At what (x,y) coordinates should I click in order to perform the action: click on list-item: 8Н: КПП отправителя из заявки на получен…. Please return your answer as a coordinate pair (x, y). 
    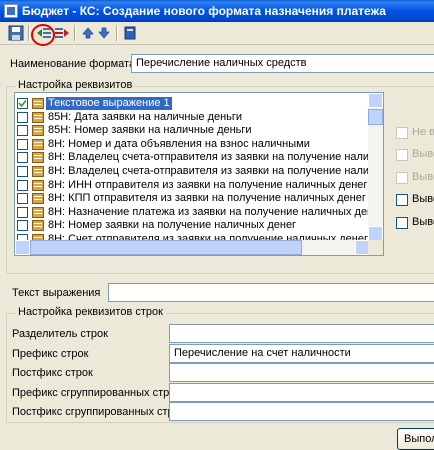
    Looking at the image, I should click on (192, 198).